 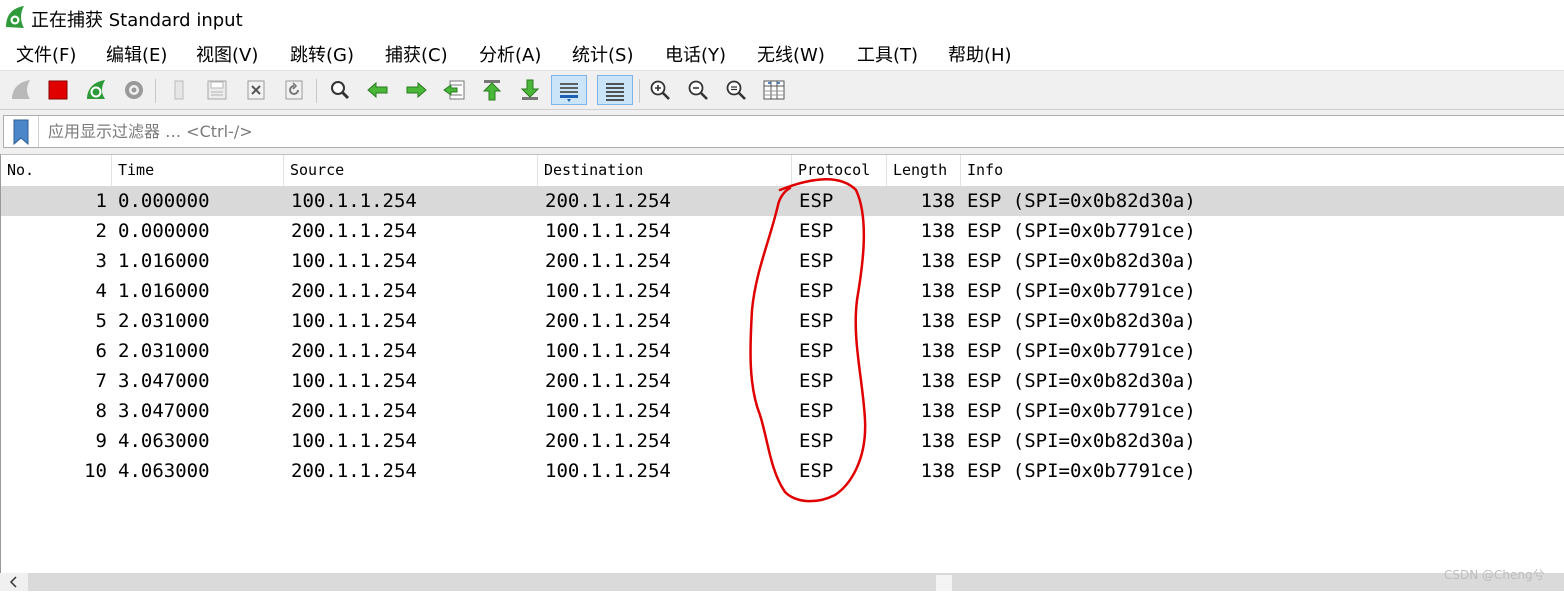 I want to click on go-back-icon, so click(x=377, y=90).